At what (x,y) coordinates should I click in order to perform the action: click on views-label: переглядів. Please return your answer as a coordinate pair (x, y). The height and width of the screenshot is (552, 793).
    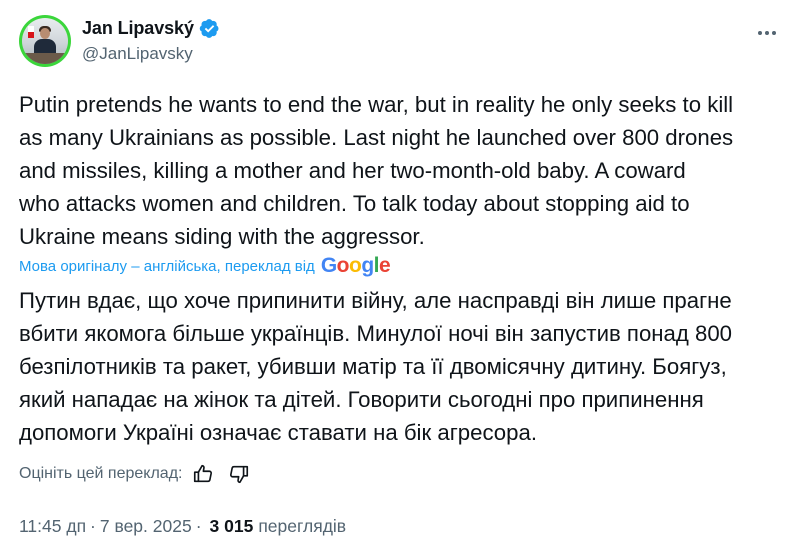
    Looking at the image, I should click on (302, 525).